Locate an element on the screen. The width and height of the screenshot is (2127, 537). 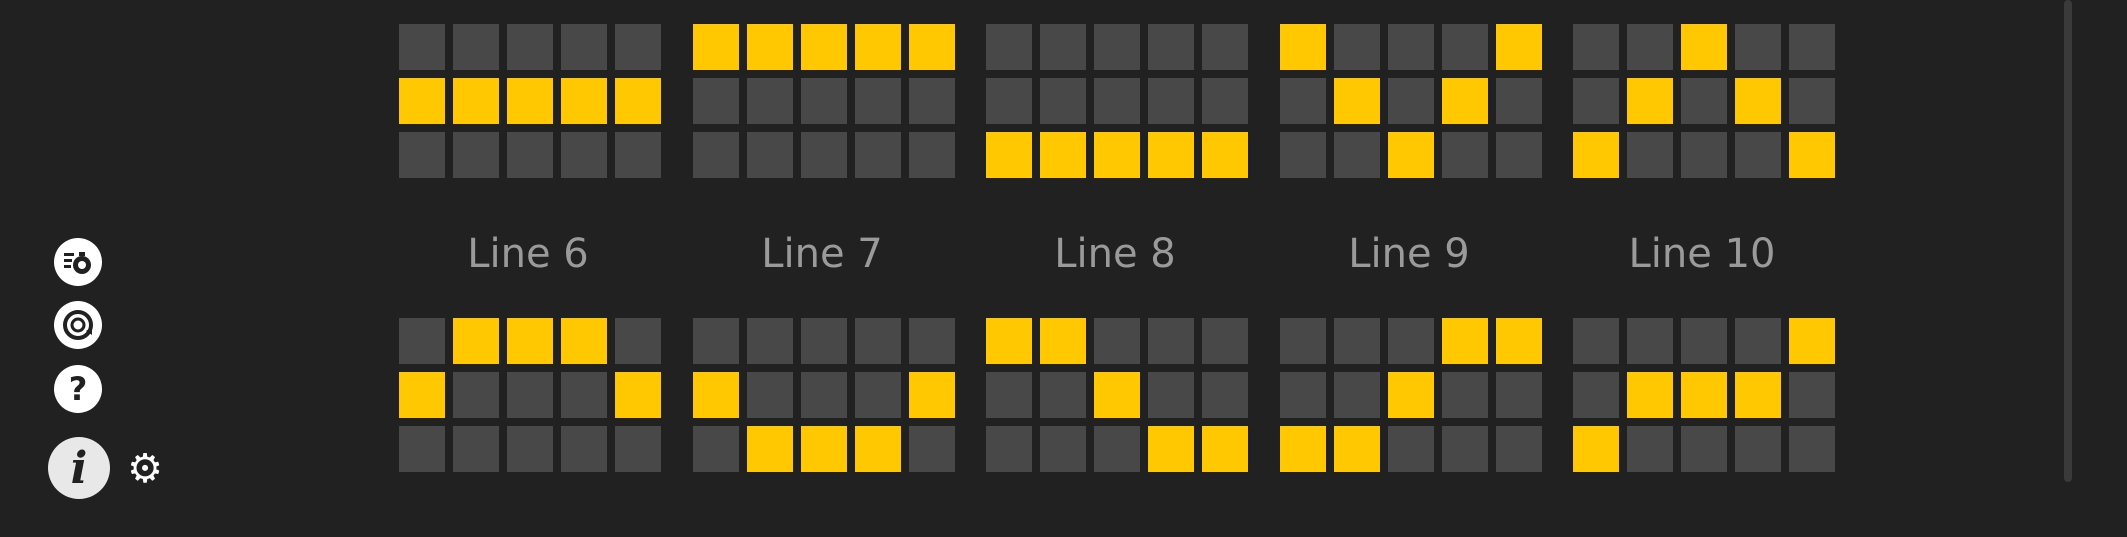
scrollbar is located at coordinates (2068, 241).